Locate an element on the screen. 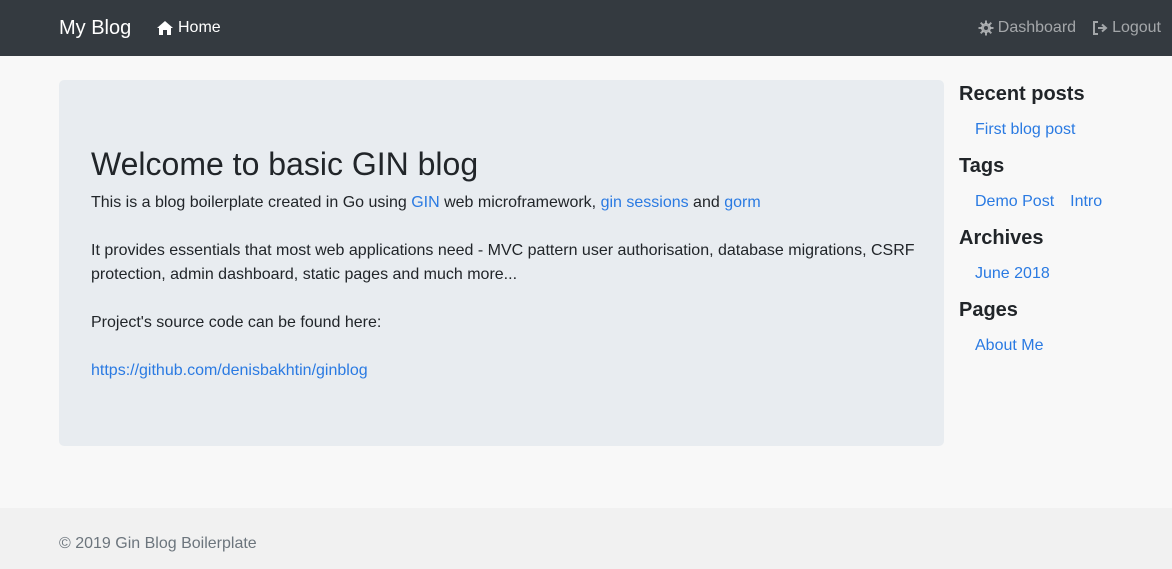 Image resolution: width=1172 pixels, height=569 pixels. source-paragraph: Project's source code can be found here: is located at coordinates (236, 322).